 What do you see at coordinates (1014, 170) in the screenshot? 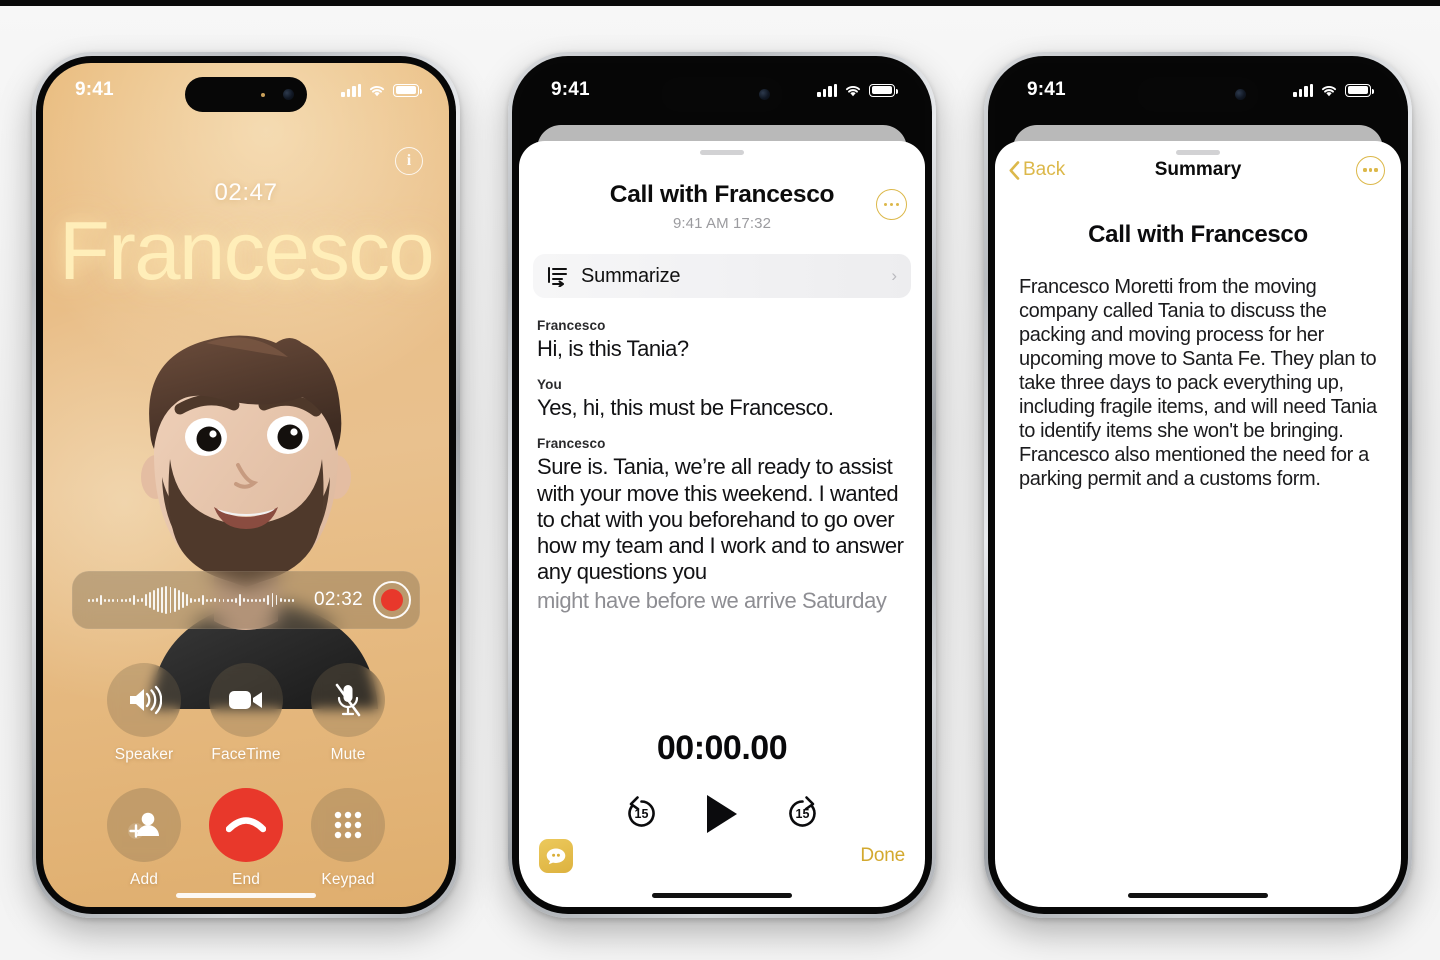
I see `chevron-left-icon` at bounding box center [1014, 170].